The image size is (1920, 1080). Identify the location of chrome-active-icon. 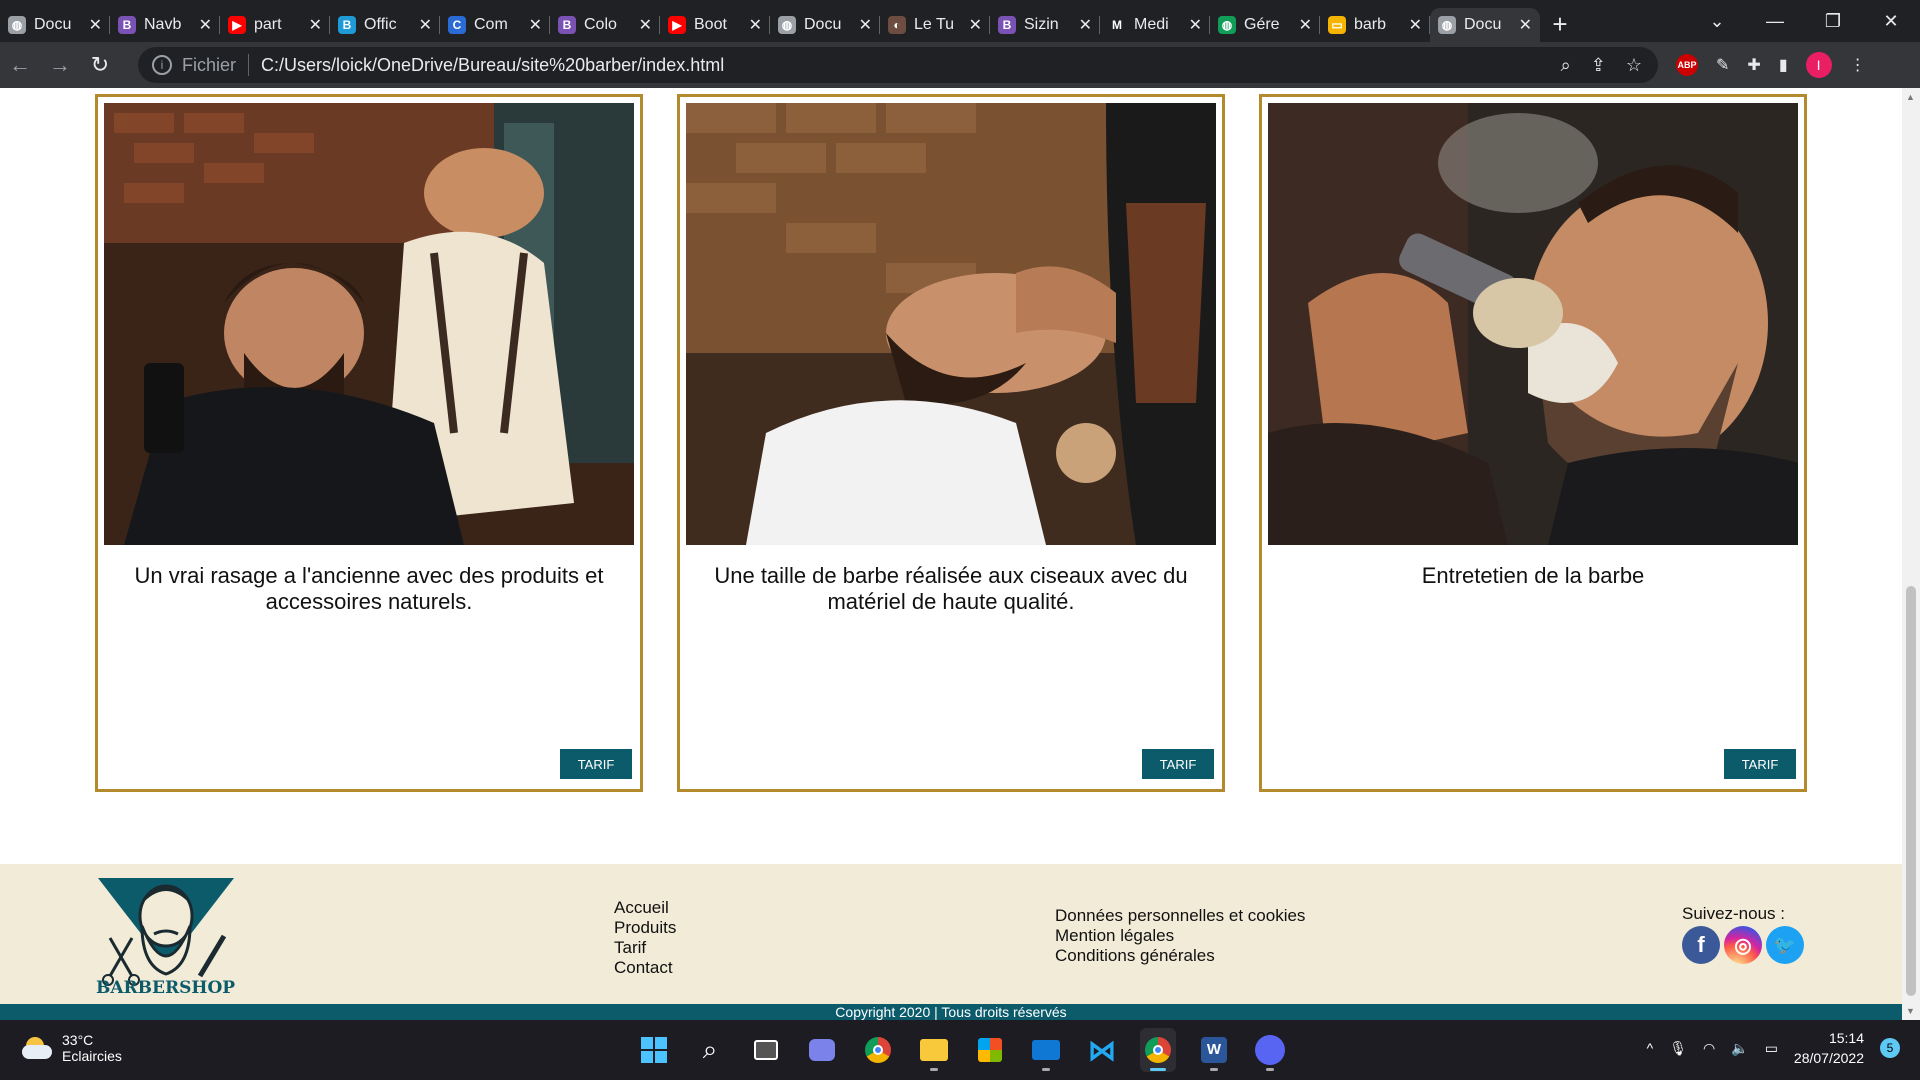
(1158, 1050).